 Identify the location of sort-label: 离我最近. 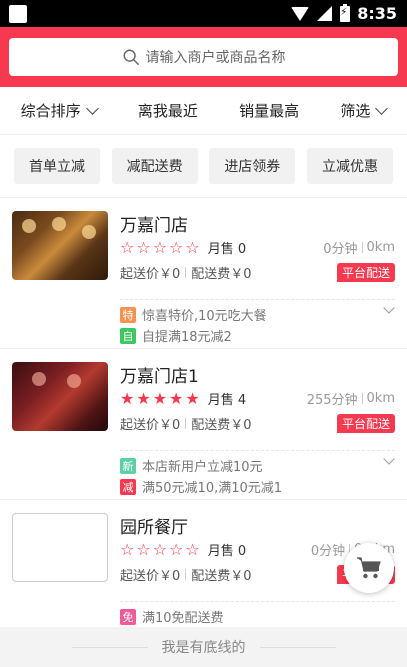
(167, 111).